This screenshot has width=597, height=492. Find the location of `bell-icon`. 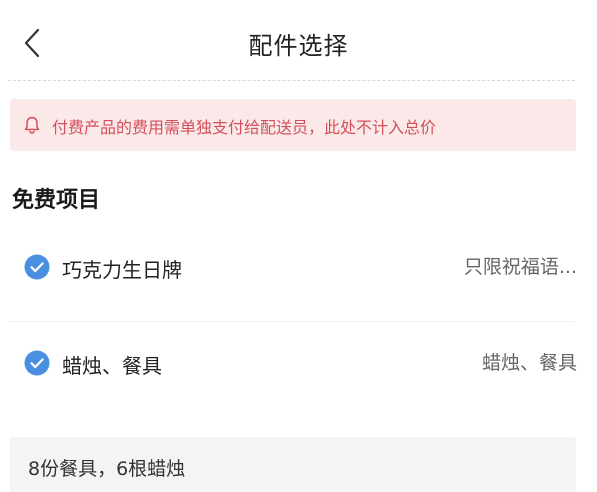

bell-icon is located at coordinates (32, 125).